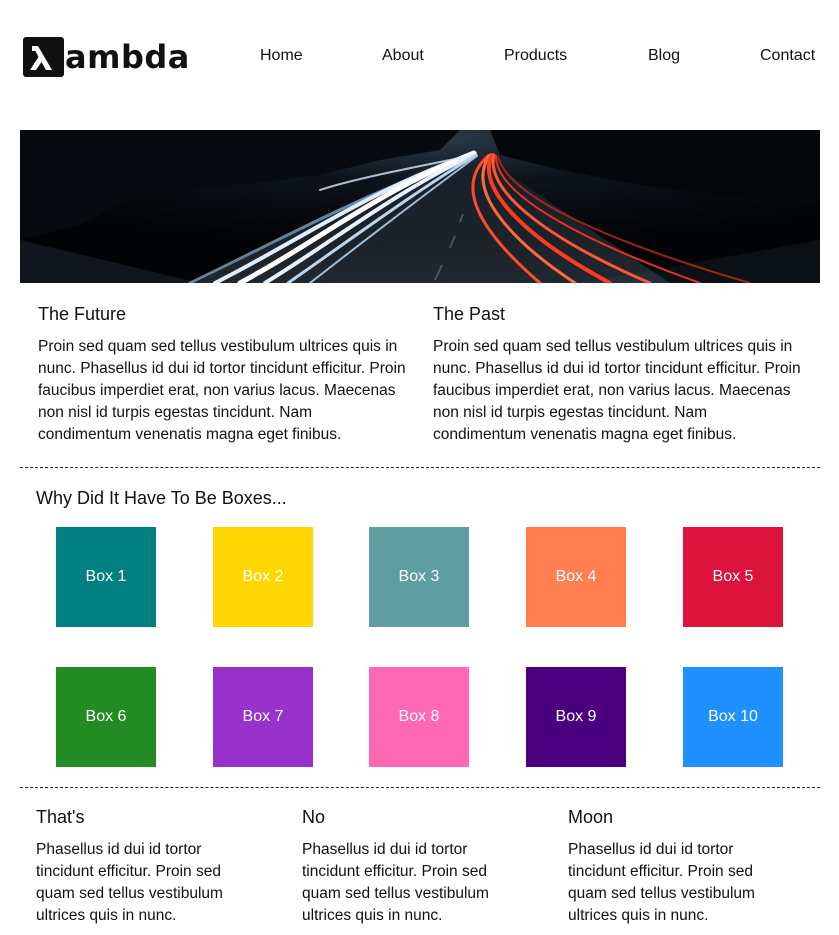  I want to click on box-7: Box 7, so click(263, 717).